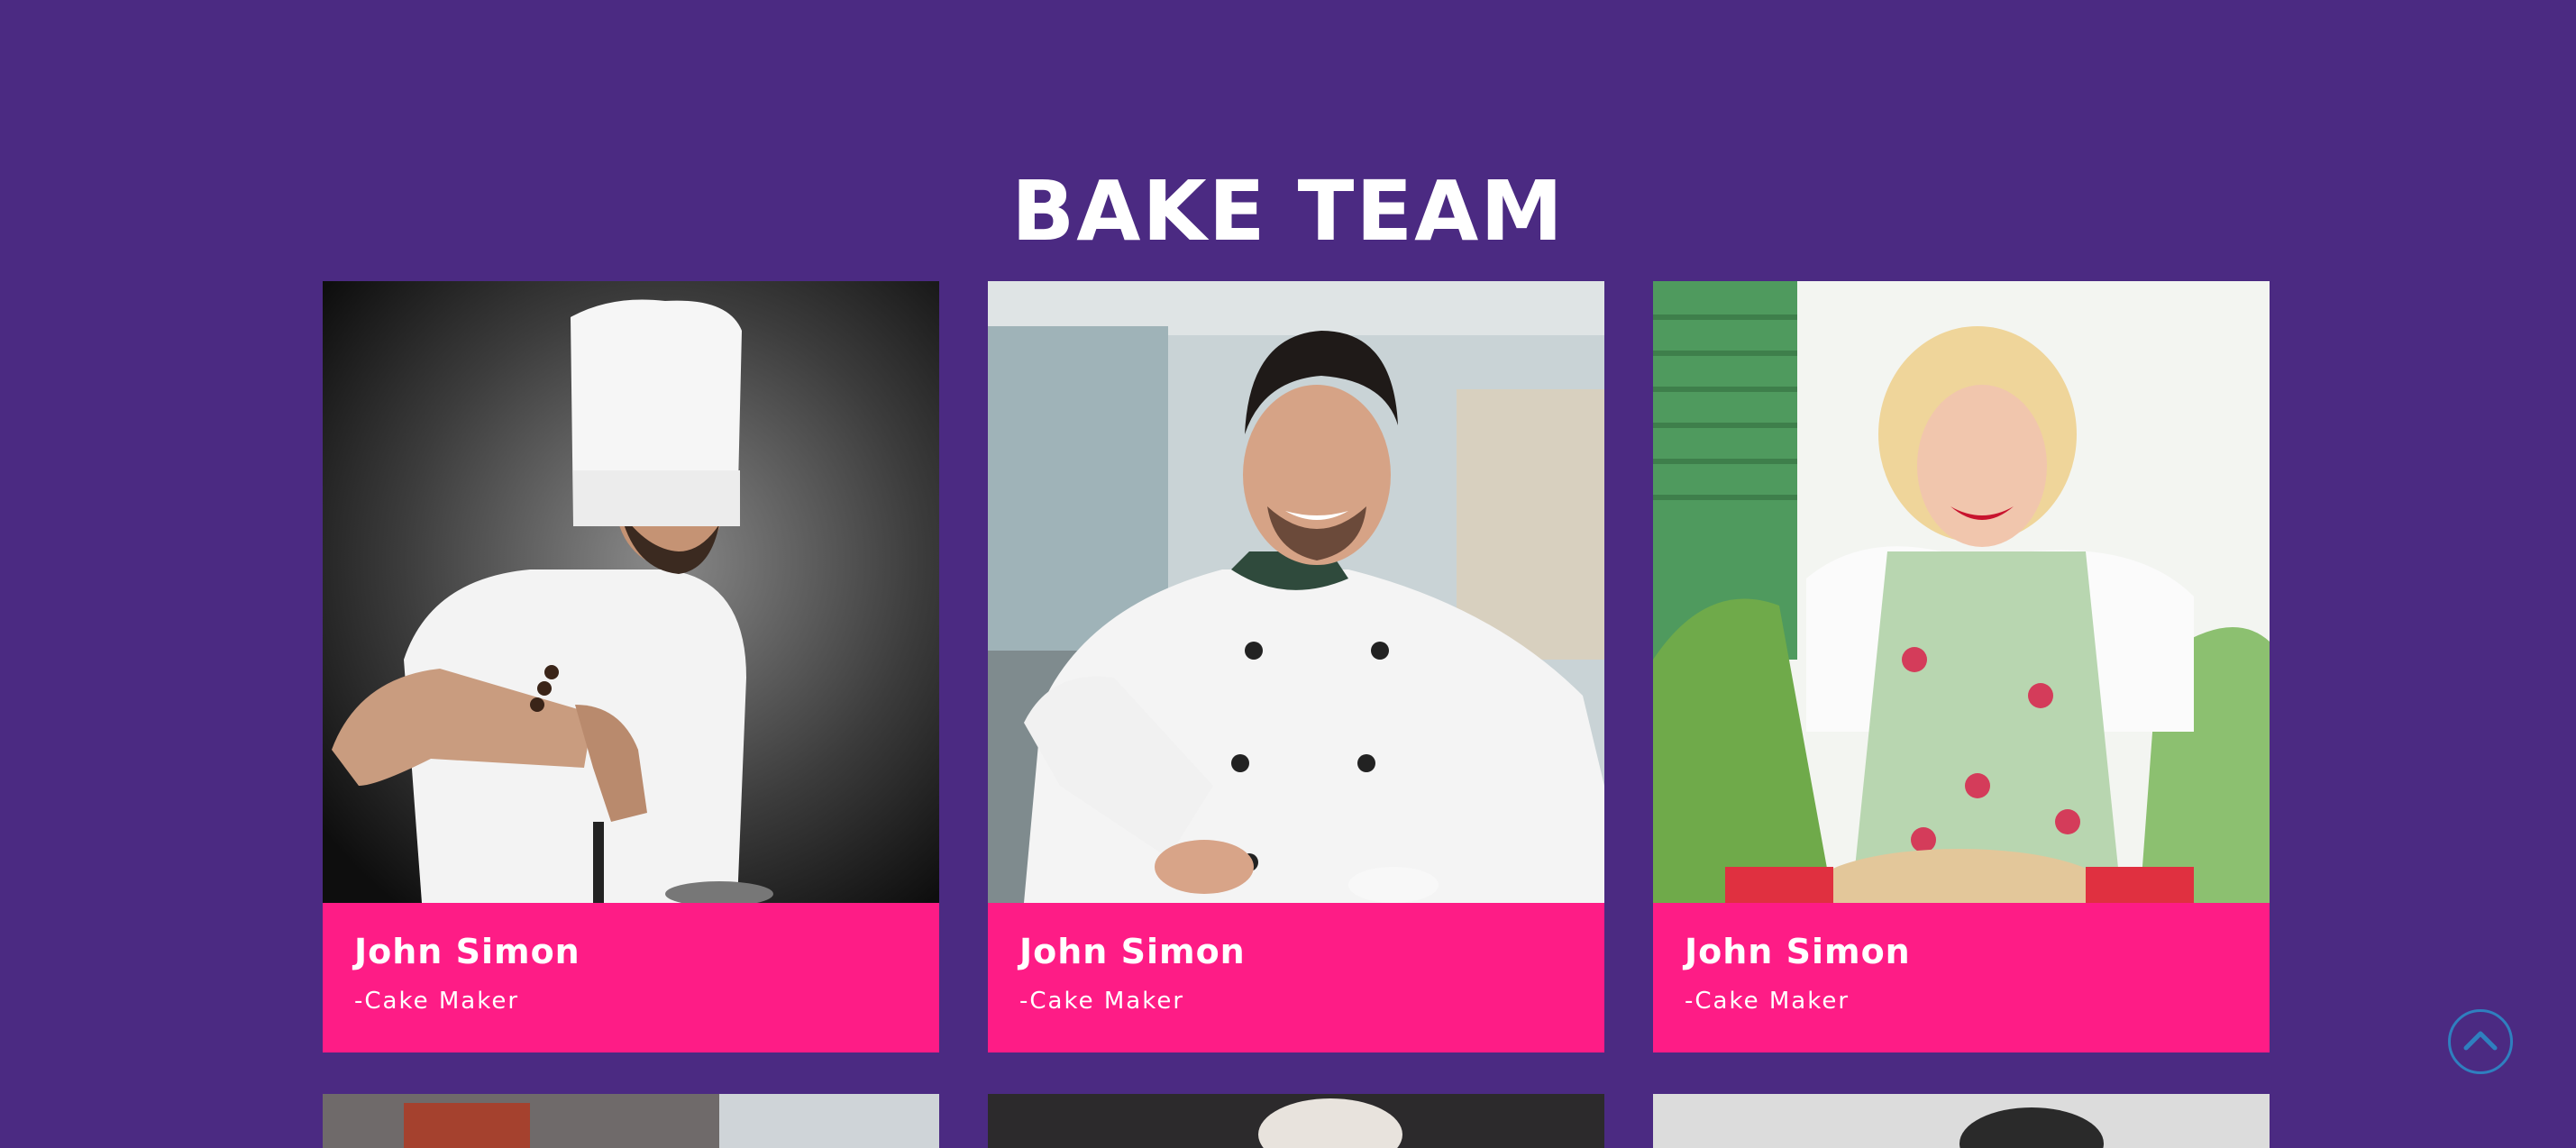 The width and height of the screenshot is (2576, 1148). What do you see at coordinates (1288, 211) in the screenshot?
I see `section-title: BAKE TEAM` at bounding box center [1288, 211].